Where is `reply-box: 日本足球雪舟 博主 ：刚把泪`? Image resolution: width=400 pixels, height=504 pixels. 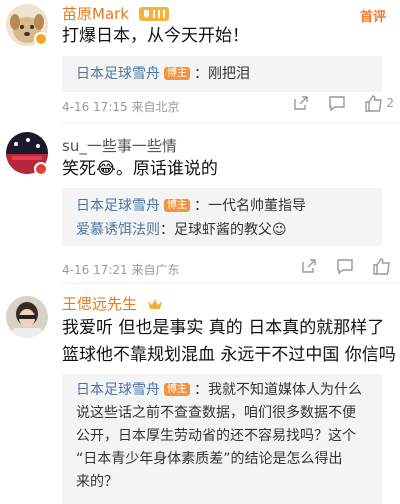
reply-box: 日本足球雪舟 博主 ：刚把泪 is located at coordinates (222, 74).